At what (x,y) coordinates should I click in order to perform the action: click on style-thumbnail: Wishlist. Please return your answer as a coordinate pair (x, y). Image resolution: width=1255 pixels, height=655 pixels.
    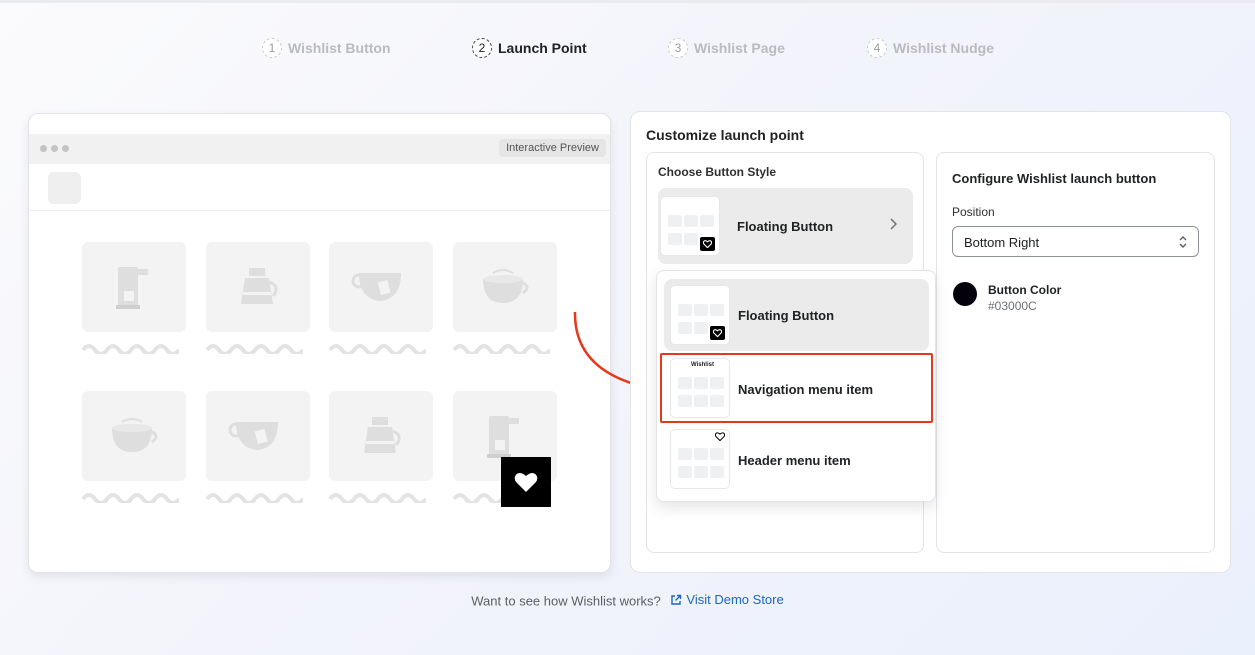
    Looking at the image, I should click on (700, 388).